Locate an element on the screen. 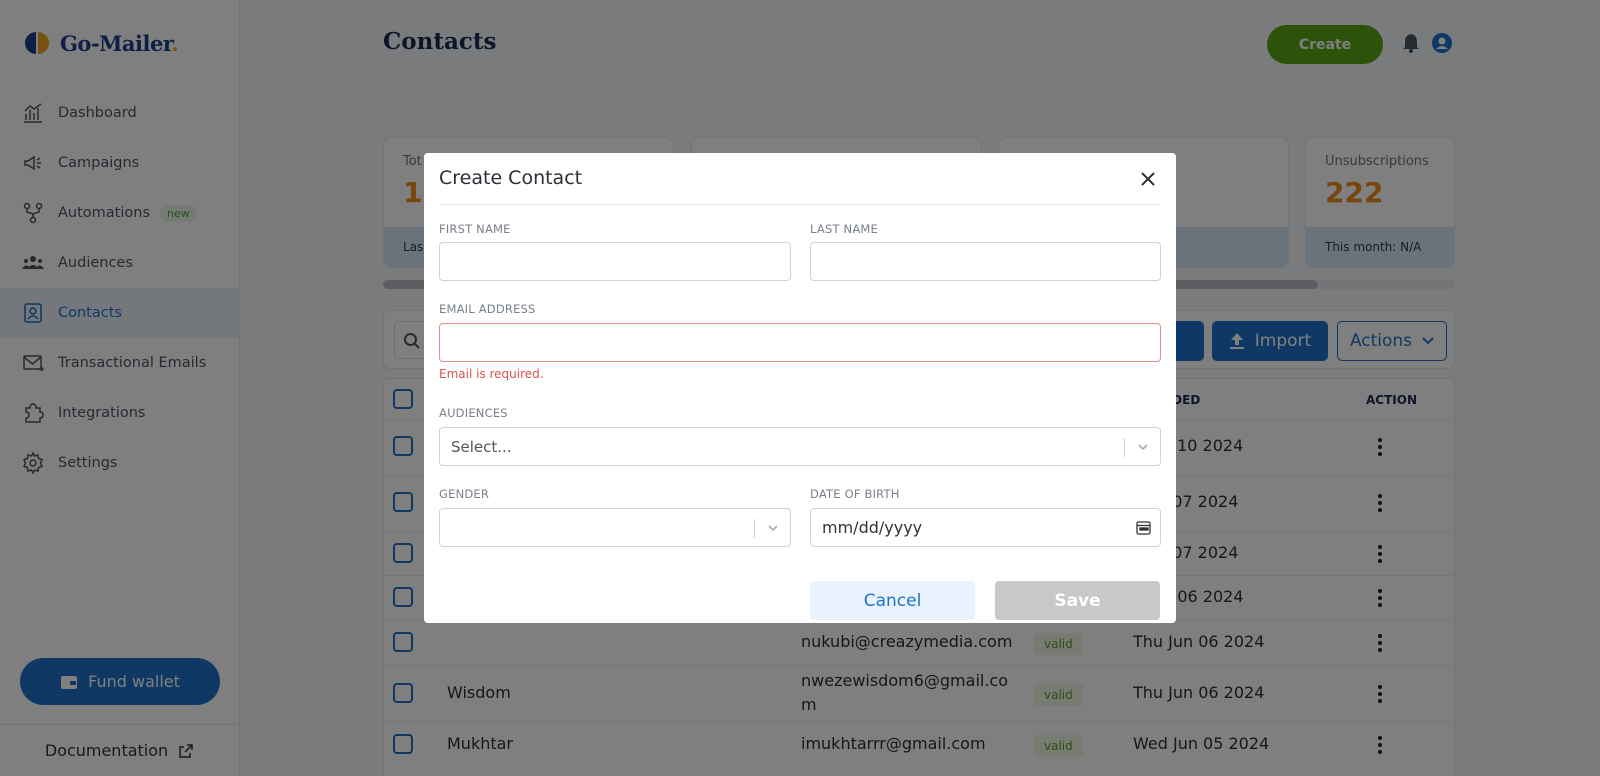  modal-divider is located at coordinates (800, 204).